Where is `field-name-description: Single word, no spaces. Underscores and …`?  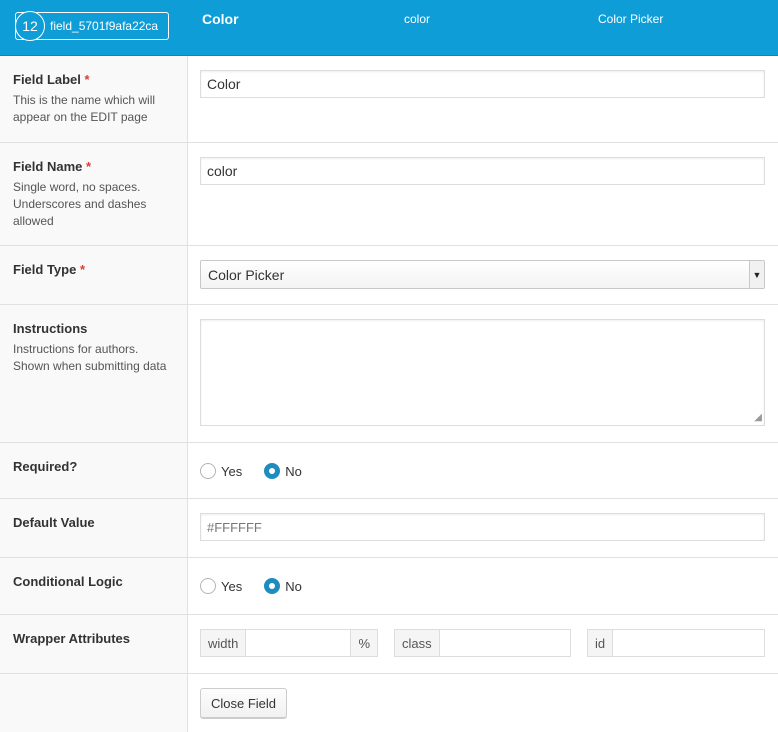 field-name-description: Single word, no spaces. Underscores and … is located at coordinates (80, 204).